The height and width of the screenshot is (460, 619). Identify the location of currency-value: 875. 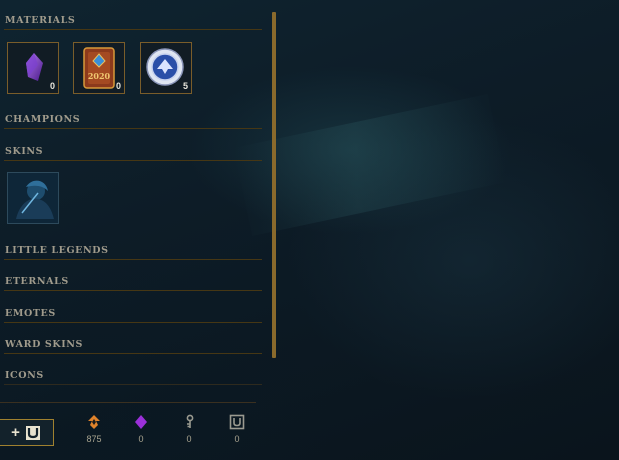
(94, 439).